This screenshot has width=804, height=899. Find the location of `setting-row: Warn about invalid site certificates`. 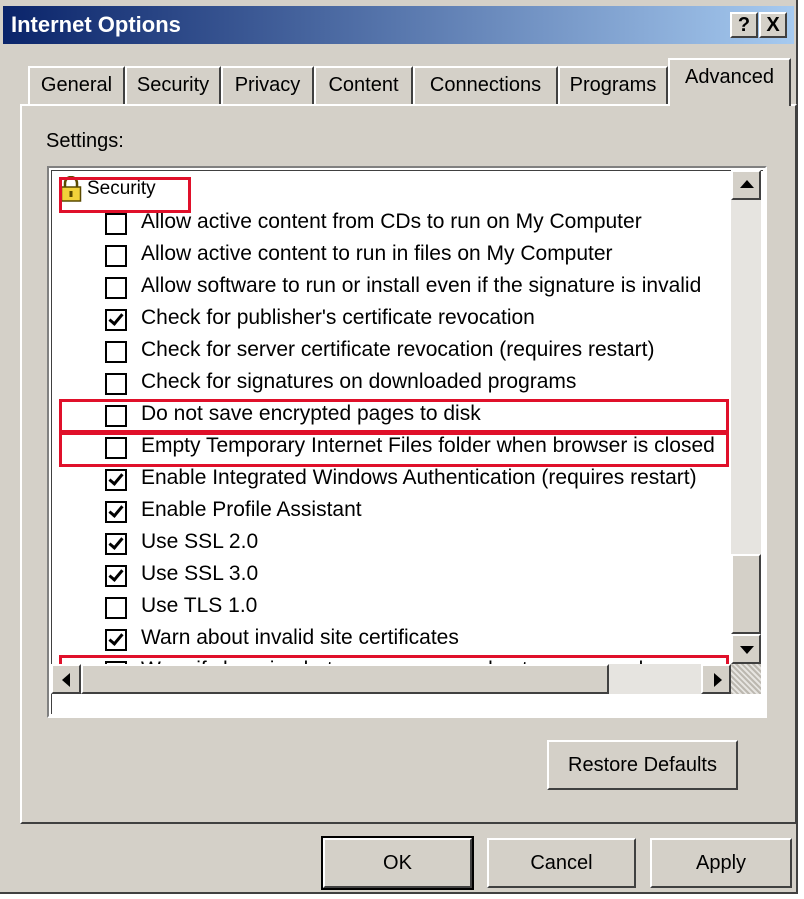

setting-row: Warn about invalid site certificates is located at coordinates (389, 640).